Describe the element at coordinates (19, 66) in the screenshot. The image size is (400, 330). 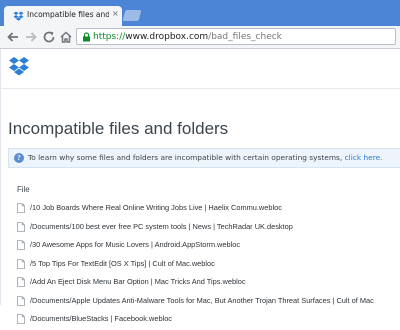
I see `dropbox-logo-icon` at that location.